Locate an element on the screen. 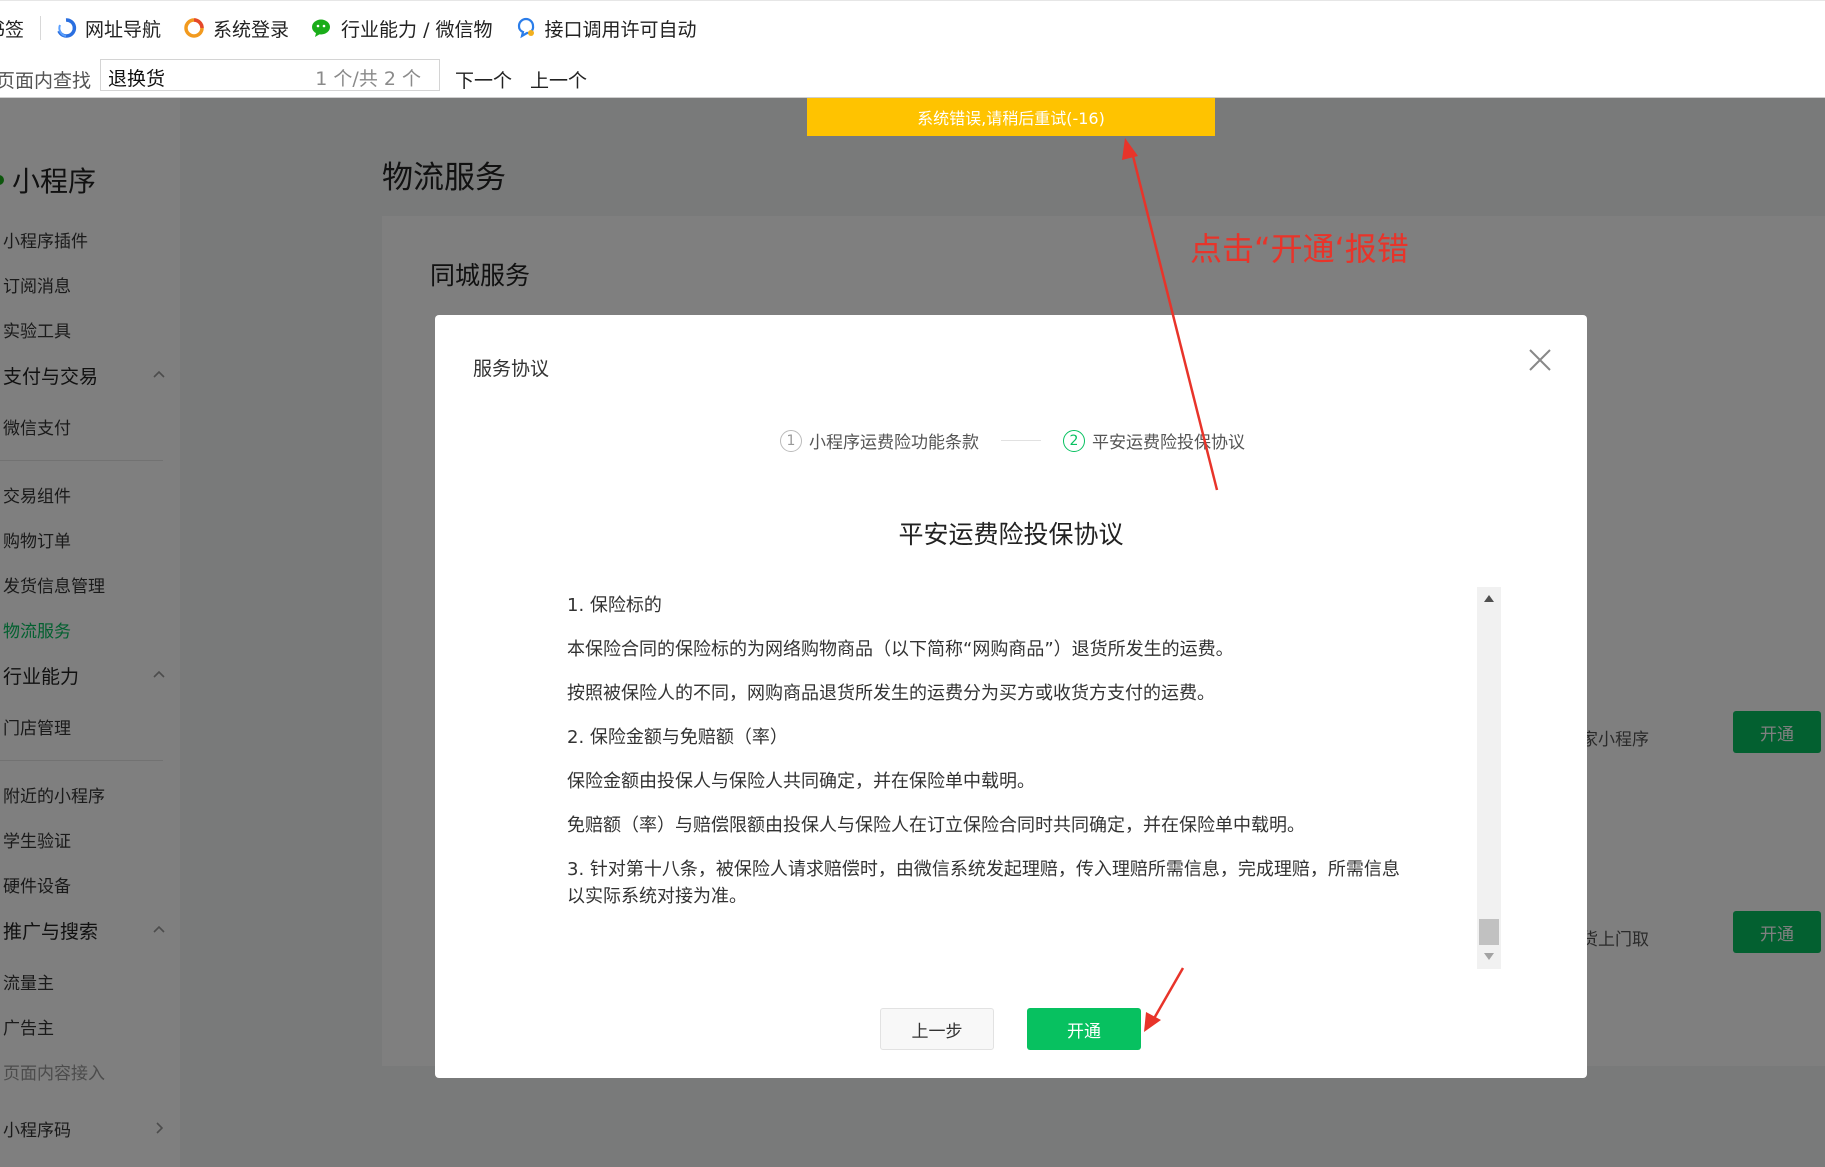  find-bar: 页面内查找 退换货 1 个/共 2 个 下一个 上一个 is located at coordinates (912, 76).